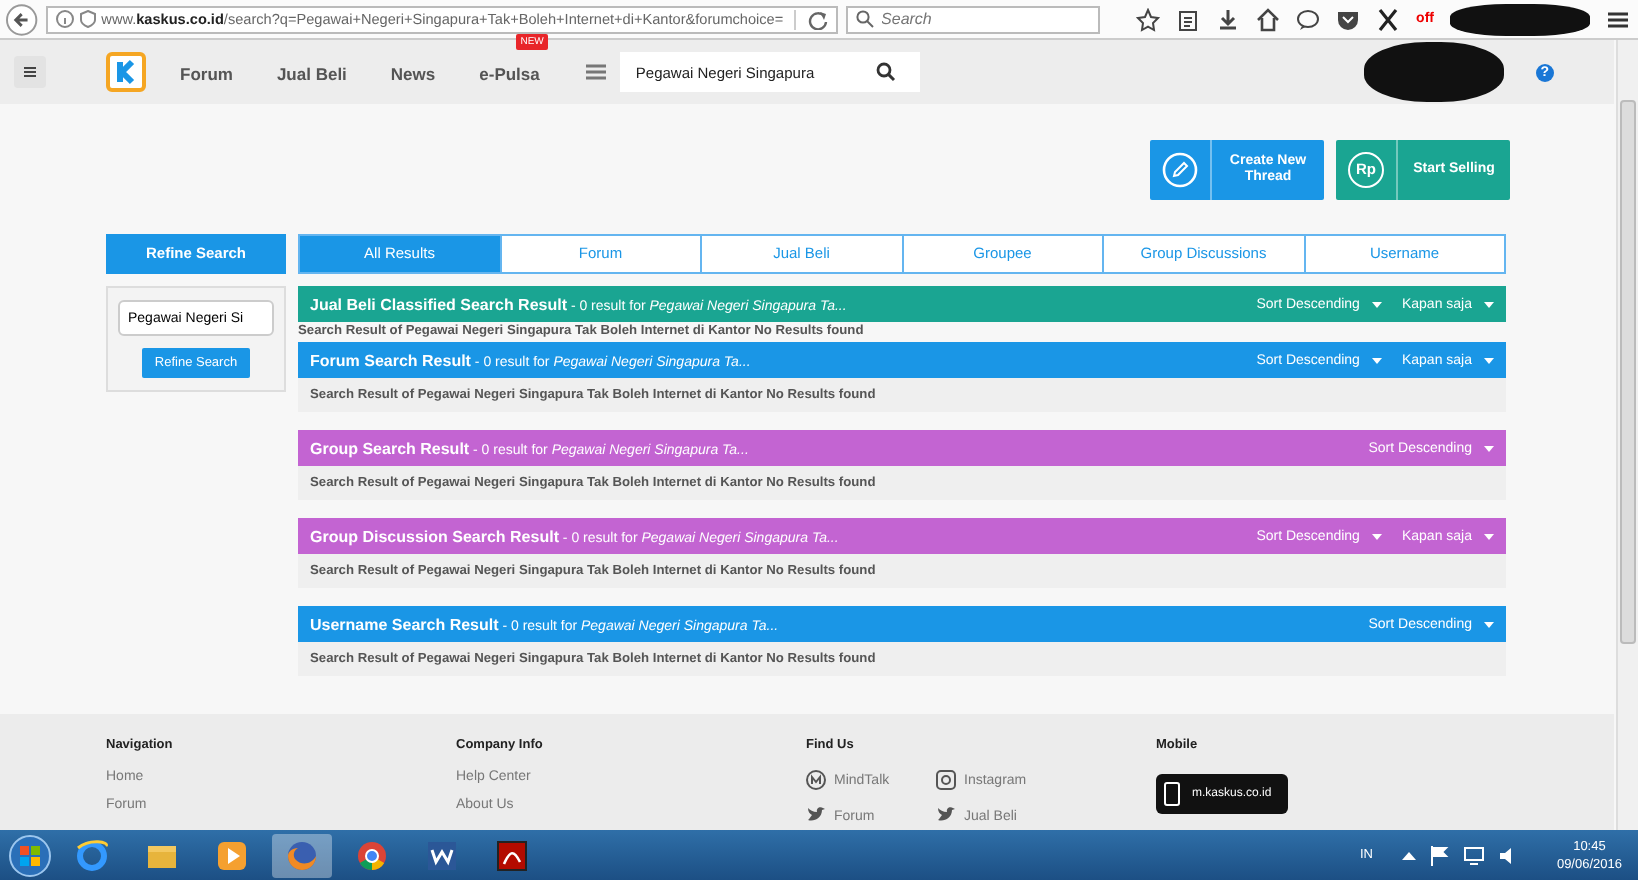 Image resolution: width=1638 pixels, height=880 pixels. What do you see at coordinates (92, 855) in the screenshot?
I see `globe-icon` at bounding box center [92, 855].